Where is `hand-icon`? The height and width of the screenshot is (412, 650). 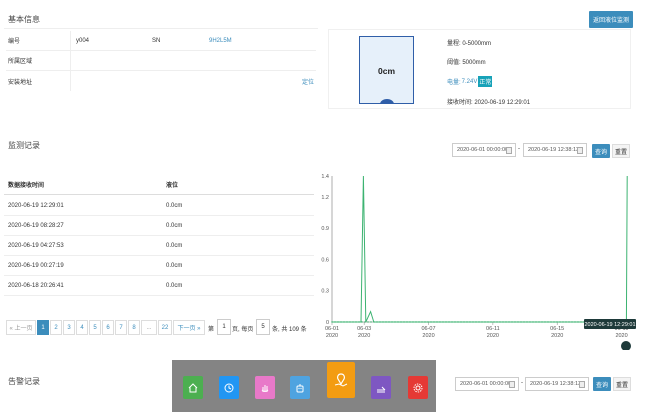 hand-icon is located at coordinates (265, 387).